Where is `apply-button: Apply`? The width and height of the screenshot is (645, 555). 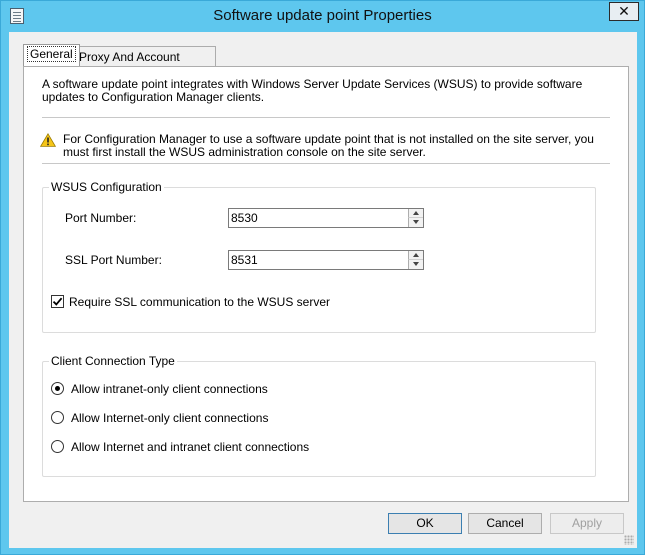
apply-button: Apply is located at coordinates (587, 523).